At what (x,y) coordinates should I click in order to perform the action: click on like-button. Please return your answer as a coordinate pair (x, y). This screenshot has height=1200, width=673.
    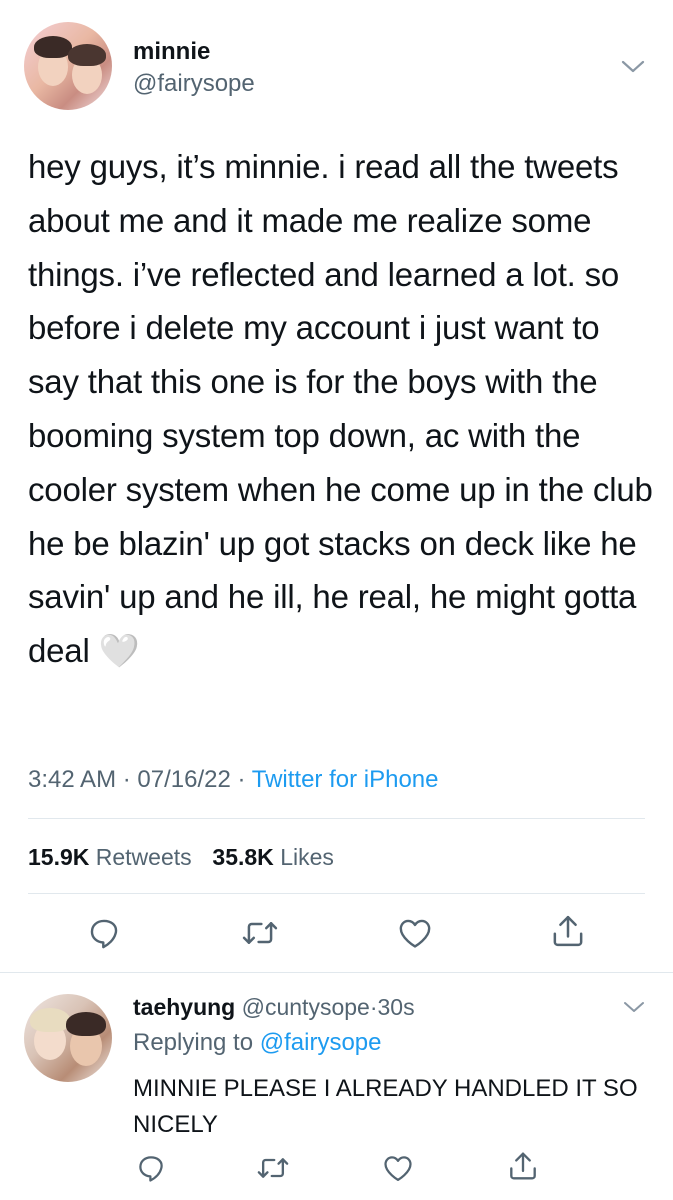
    Looking at the image, I should click on (415, 933).